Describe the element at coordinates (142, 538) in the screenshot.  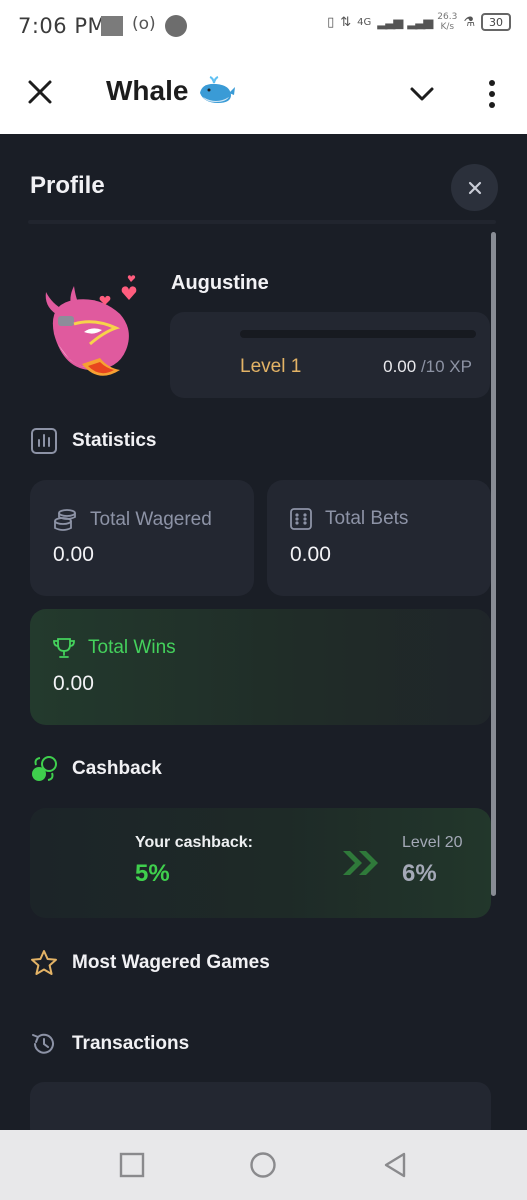
I see `total-wagered-card: Total Wagered 0.00` at that location.